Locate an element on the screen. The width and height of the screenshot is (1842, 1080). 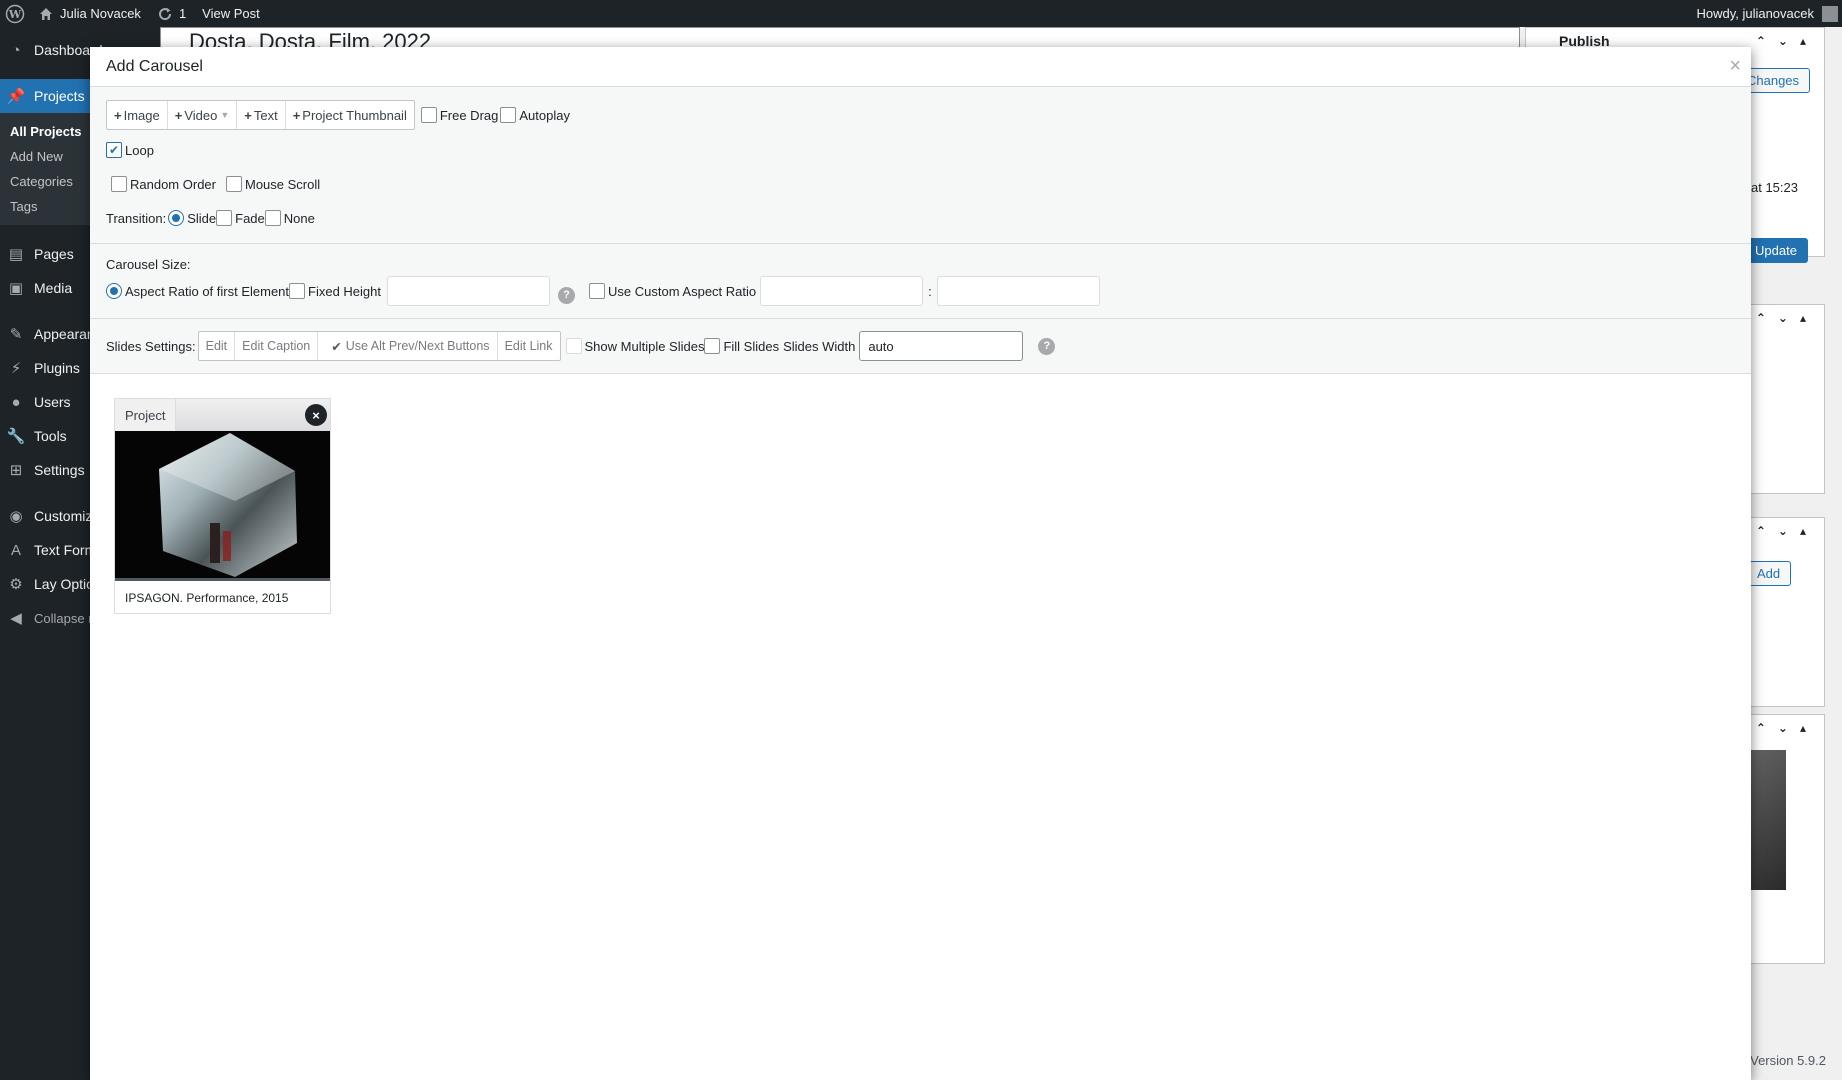
transition-fade-option: Fade is located at coordinates (240, 218).